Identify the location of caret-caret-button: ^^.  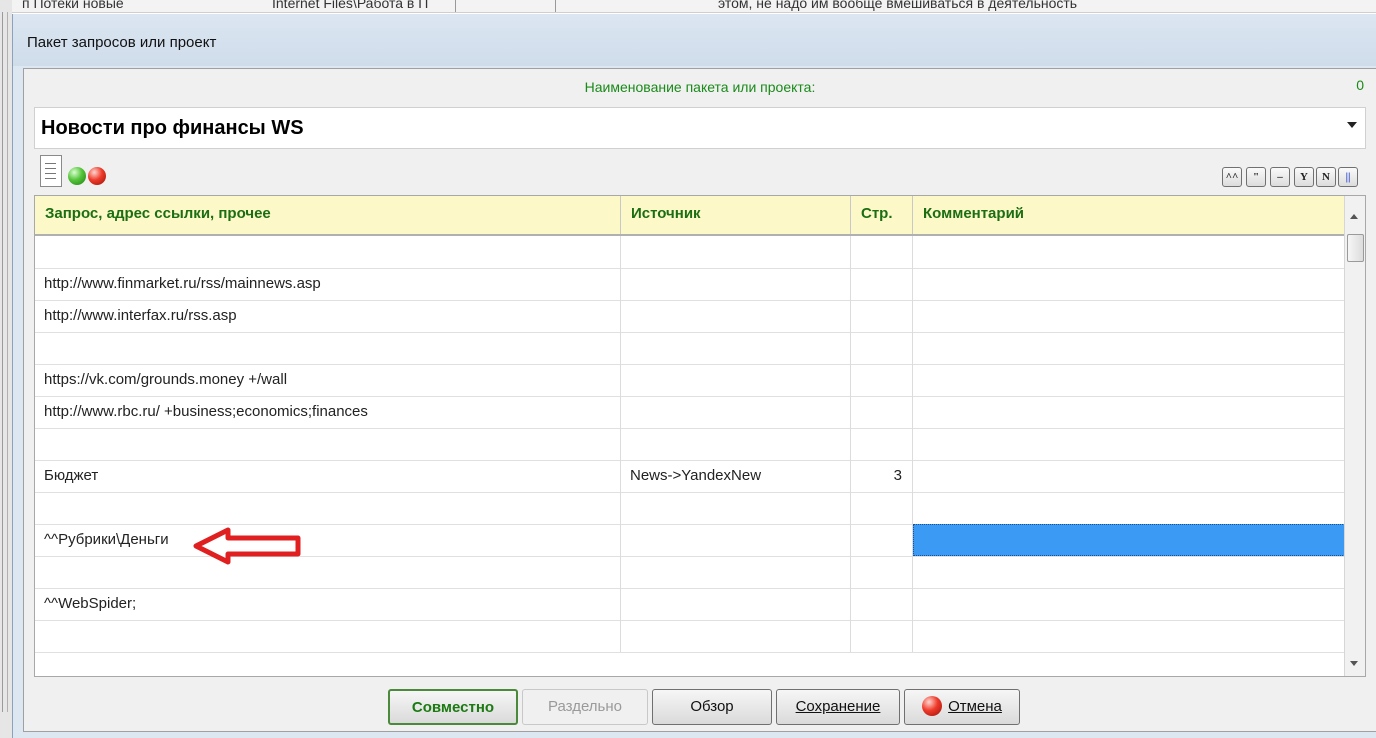
(1232, 177).